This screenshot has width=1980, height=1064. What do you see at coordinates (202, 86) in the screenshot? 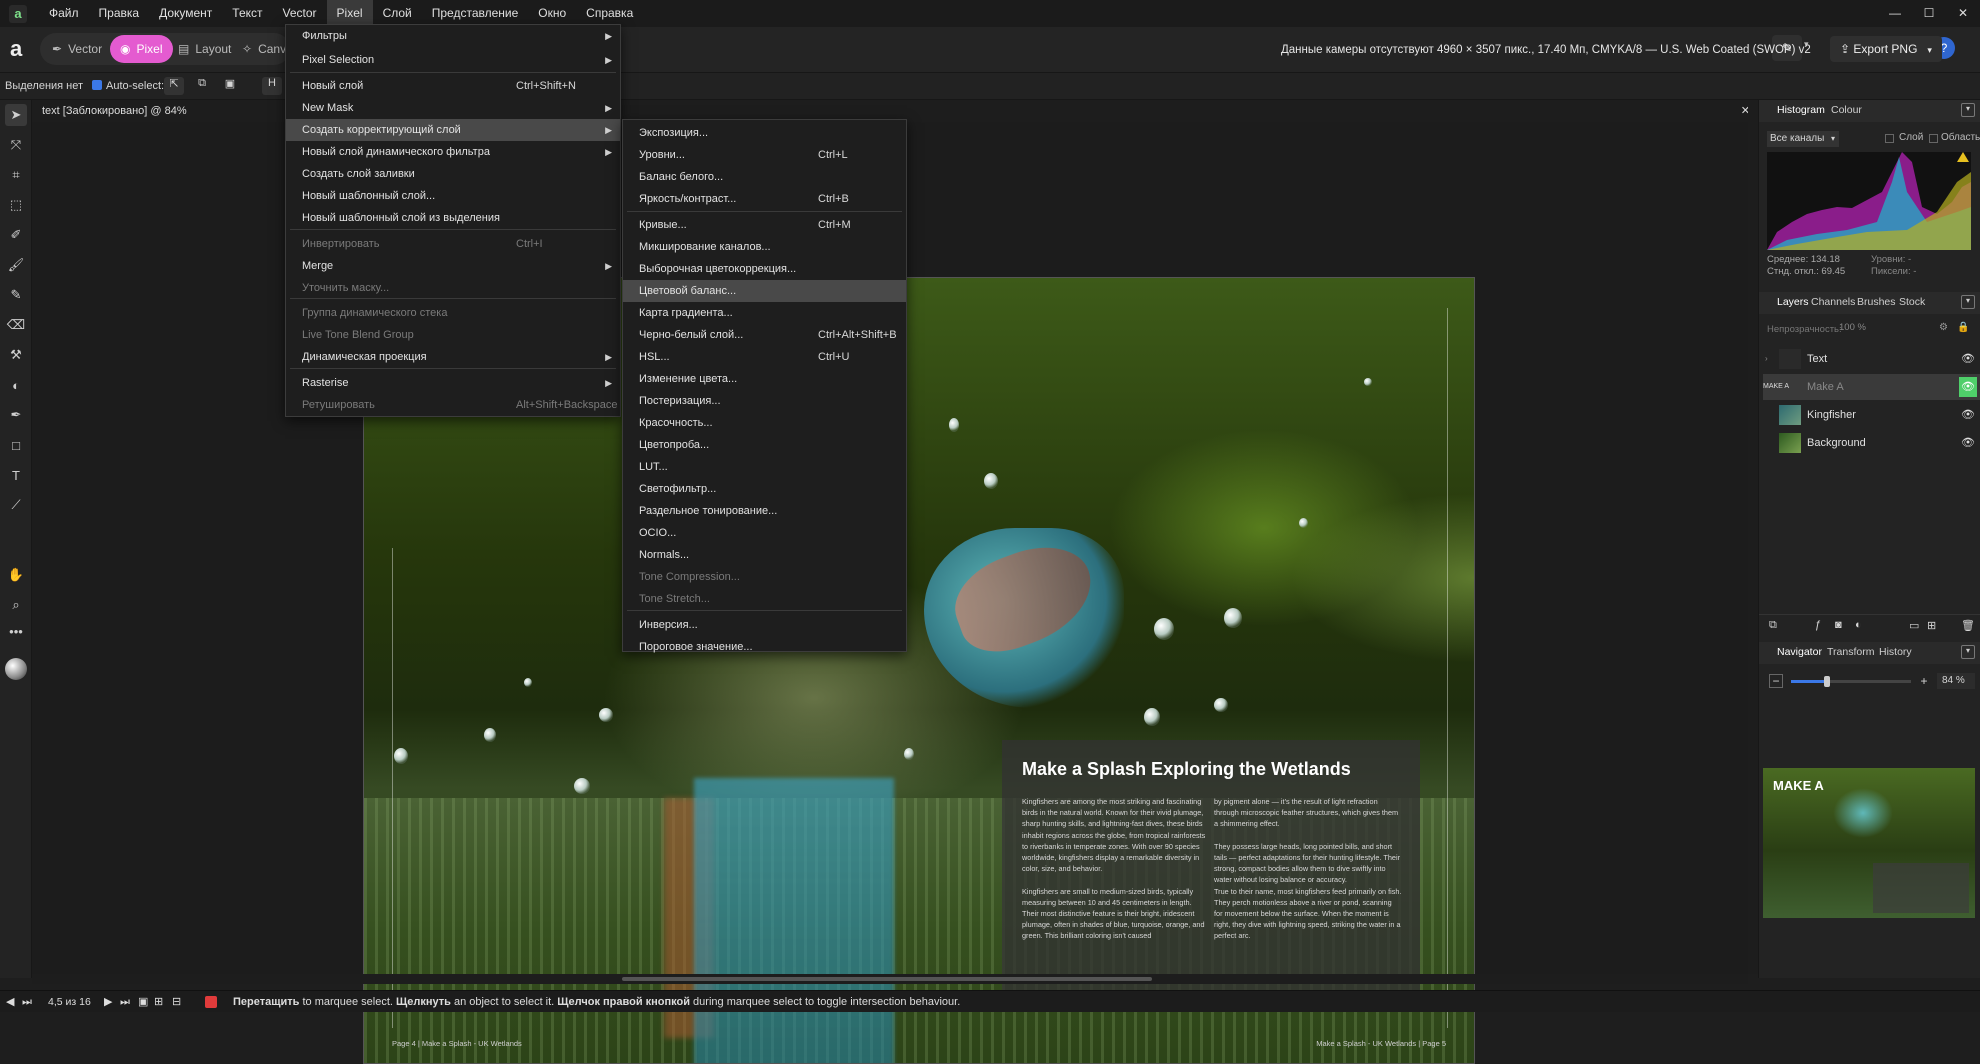
I see `select-layers-icon: ⧉` at bounding box center [202, 86].